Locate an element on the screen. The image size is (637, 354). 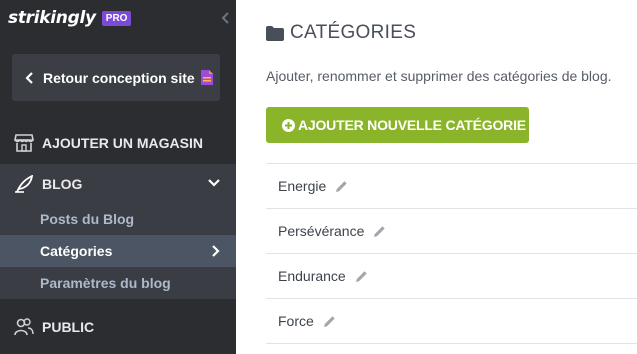
brand-logo: strikingly is located at coordinates (52, 18).